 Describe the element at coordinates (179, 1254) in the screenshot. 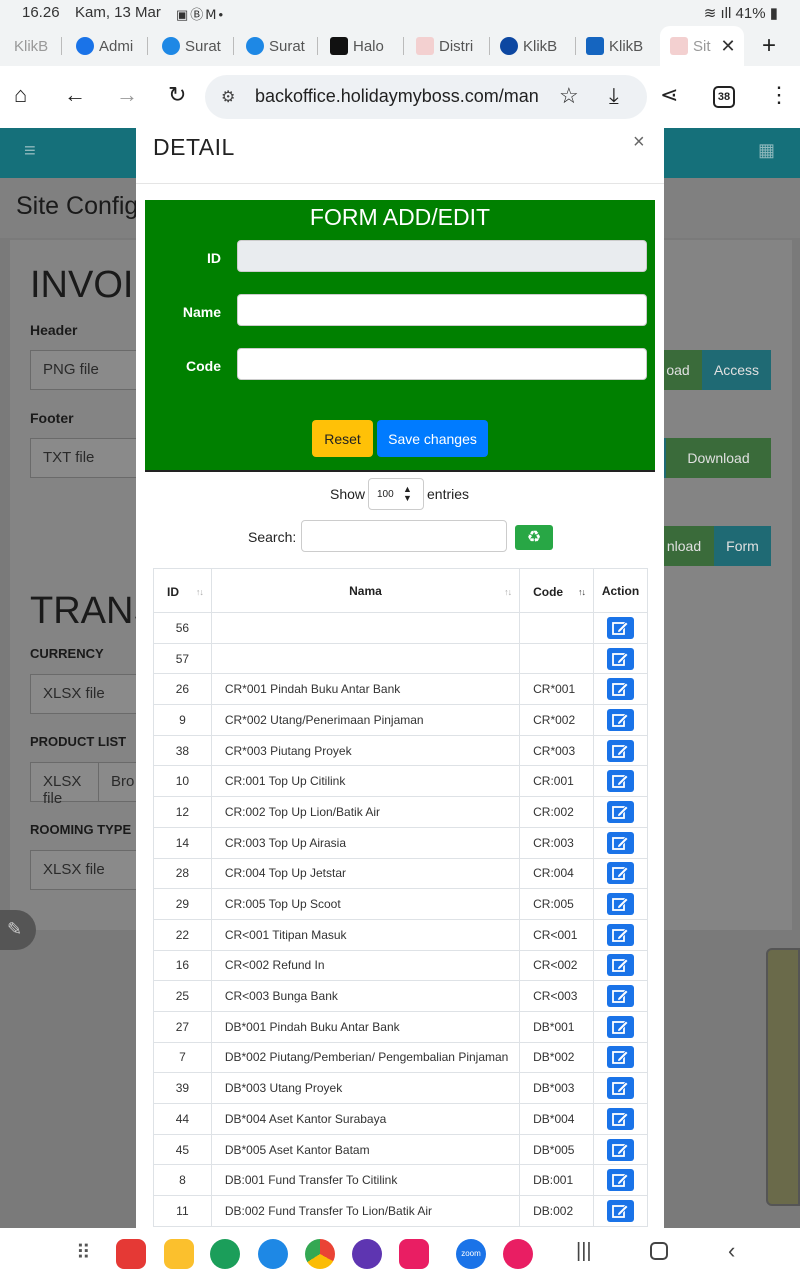

I see `files-app-icon` at that location.